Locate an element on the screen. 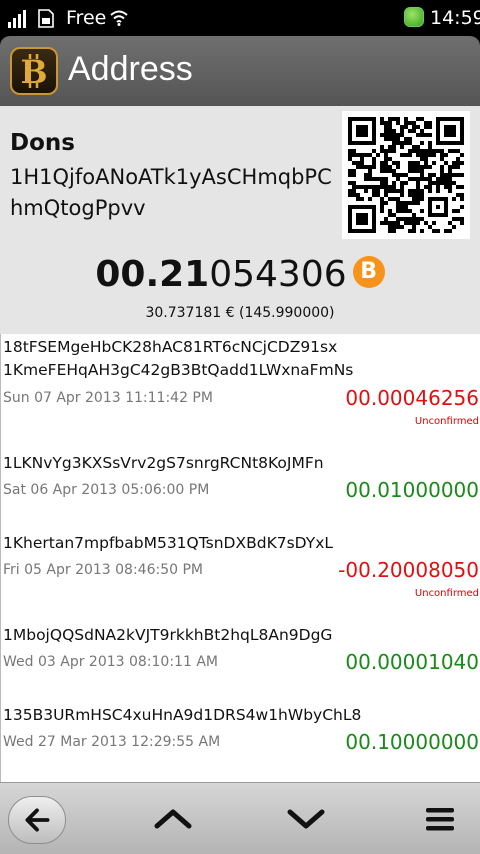 This screenshot has height=854, width=480. address-label: Dons is located at coordinates (42, 143).